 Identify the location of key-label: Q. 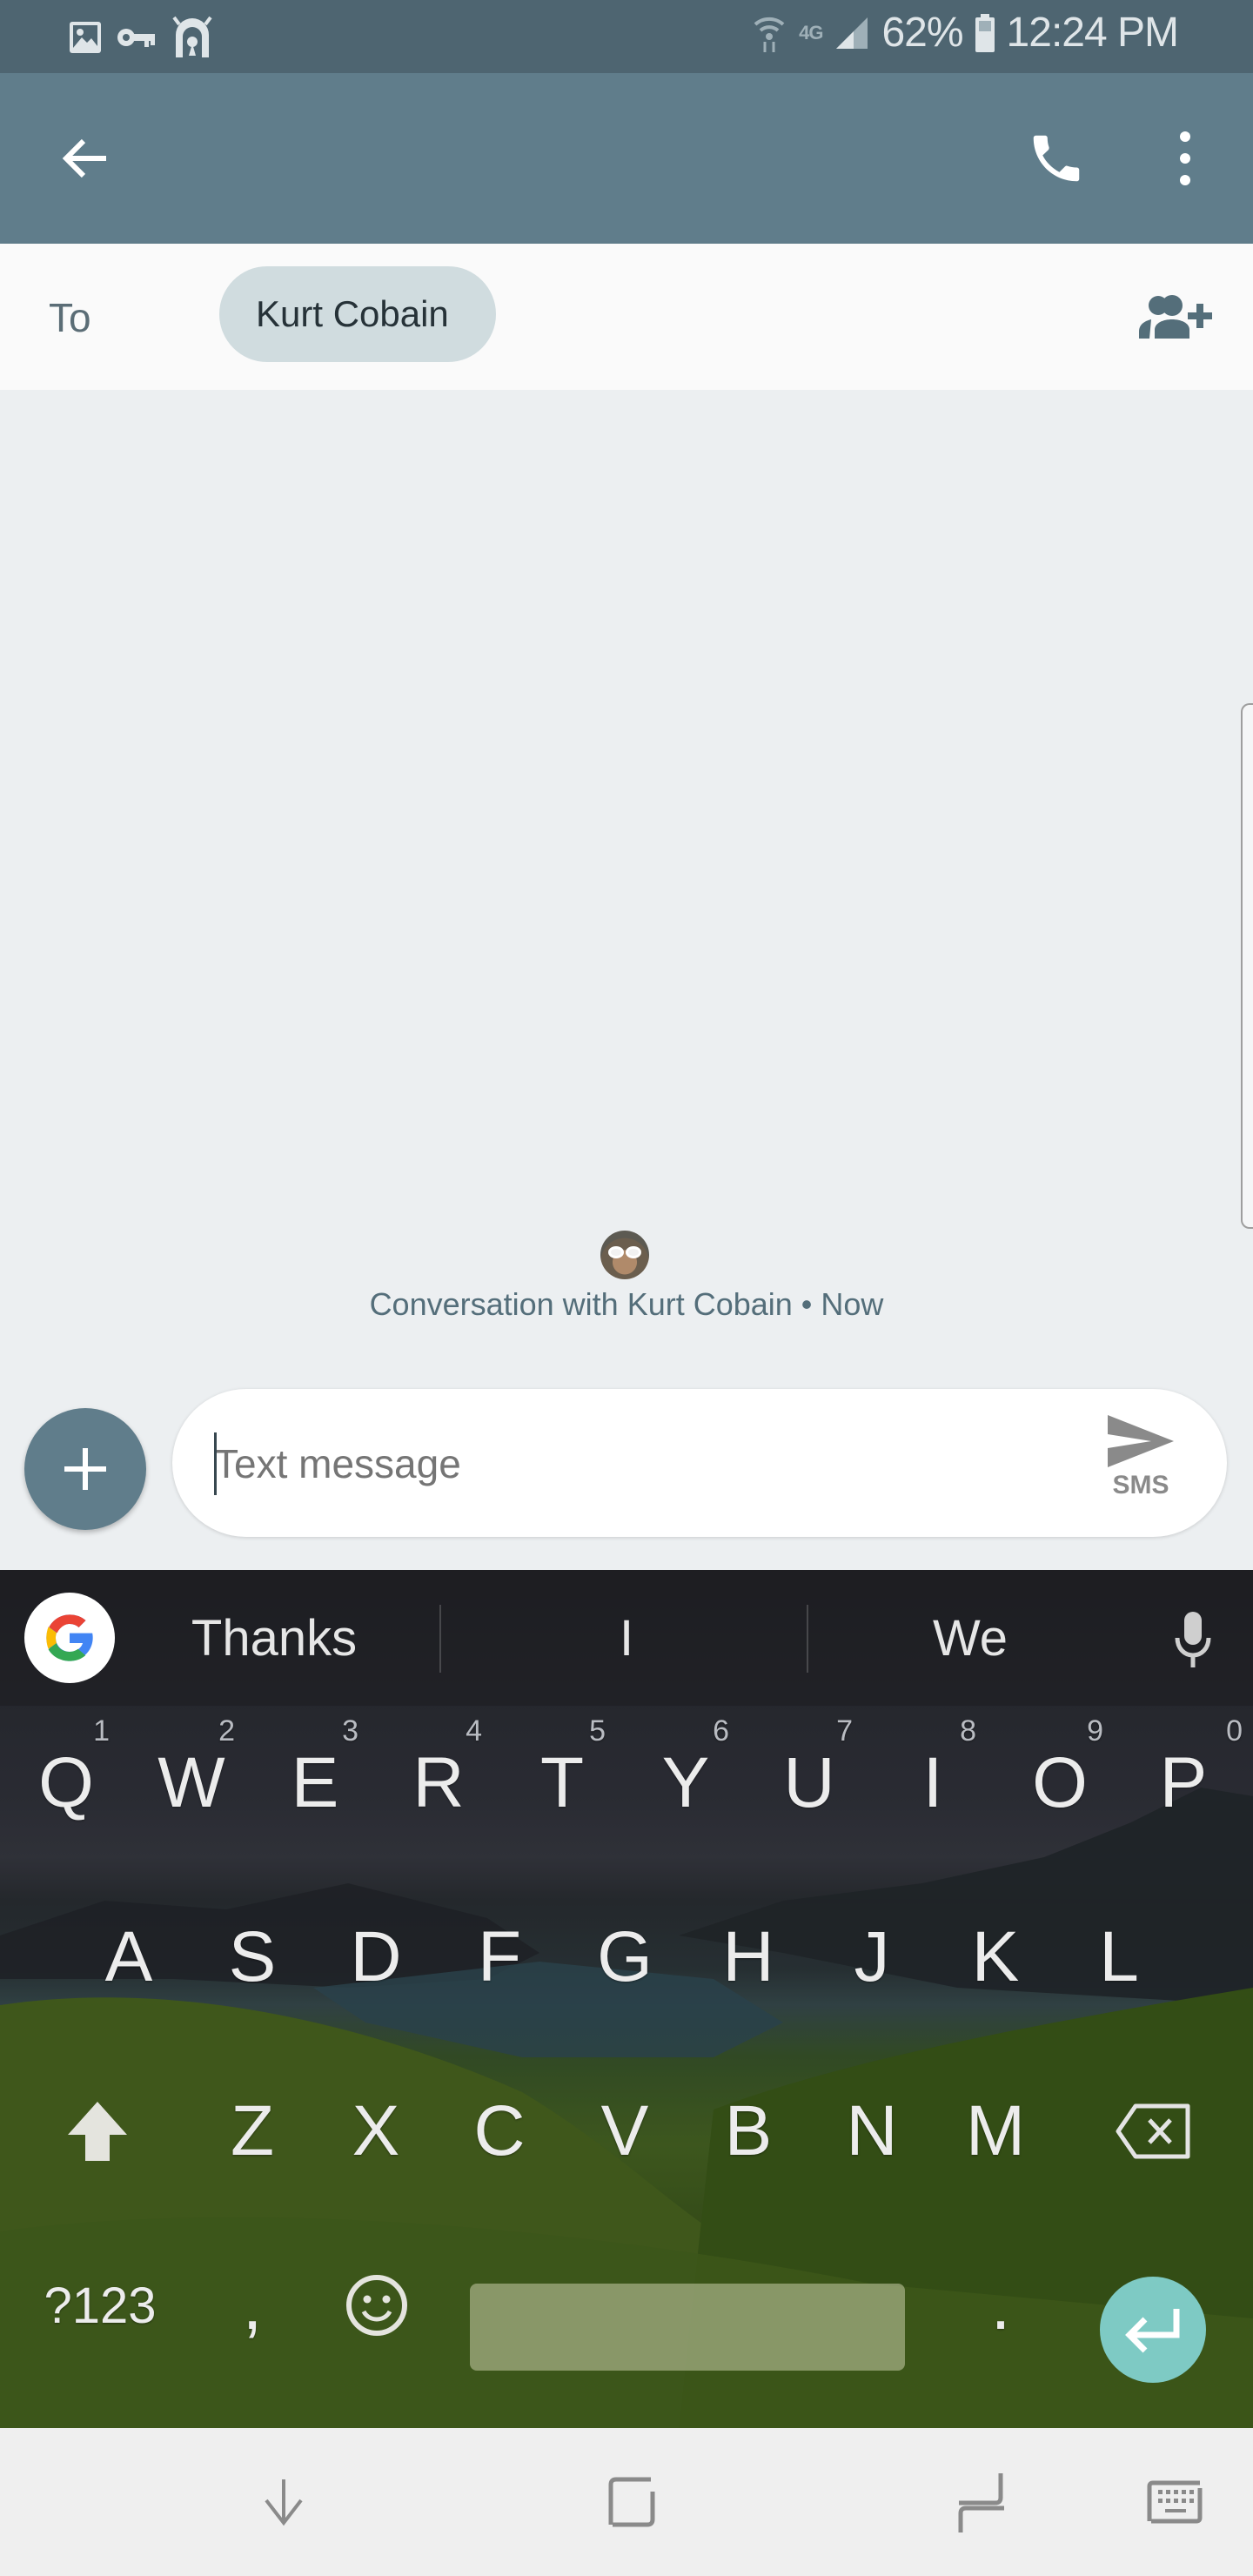
(66, 1782).